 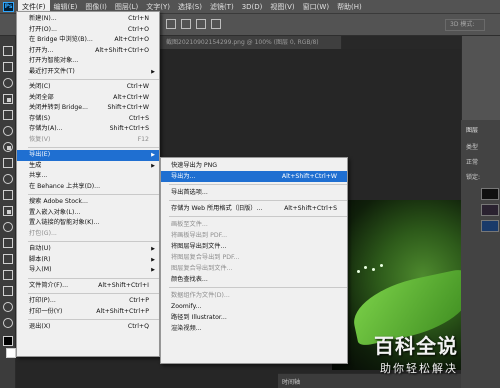 What do you see at coordinates (472, 146) in the screenshot?
I see `layer-kind-filter: 类型` at bounding box center [472, 146].